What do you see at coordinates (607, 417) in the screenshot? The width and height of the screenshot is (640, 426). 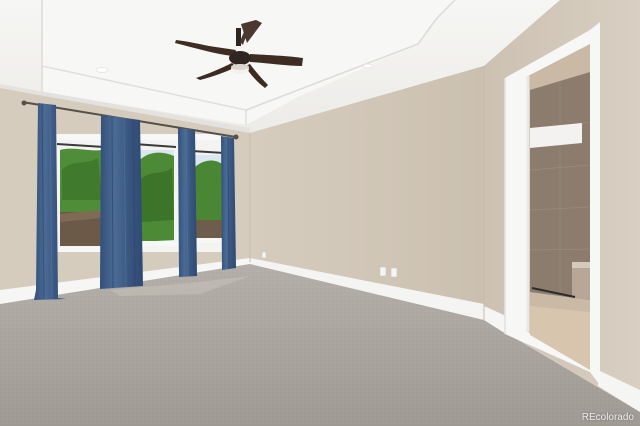 I see `watermark: REcolorado` at bounding box center [607, 417].